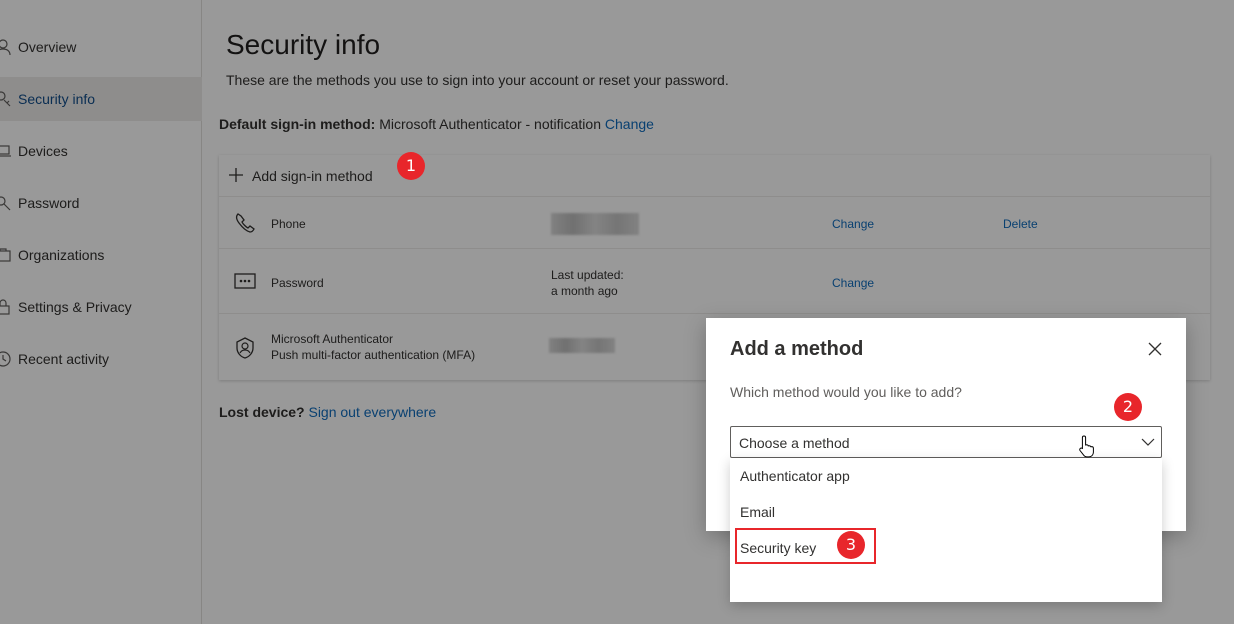 The width and height of the screenshot is (1234, 624). I want to click on step-3-badge: 3, so click(851, 545).